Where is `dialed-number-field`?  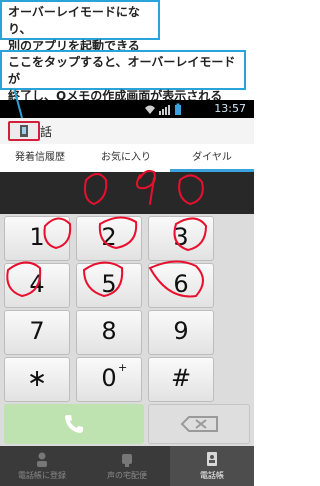
dialed-number-field is located at coordinates (127, 193).